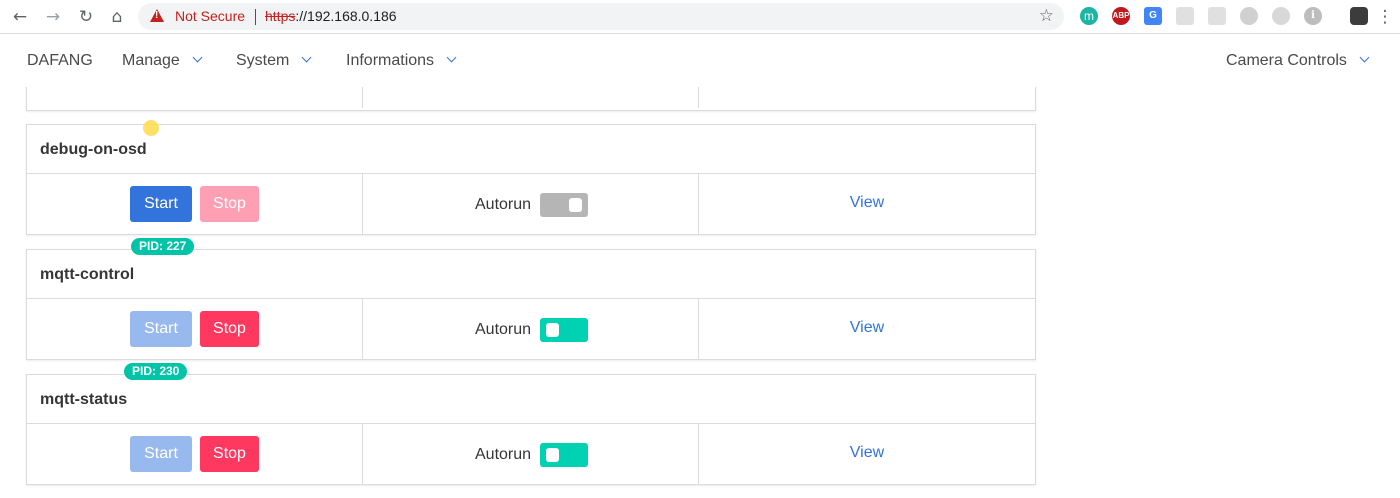 Image resolution: width=1400 pixels, height=498 pixels. Describe the element at coordinates (151, 60) in the screenshot. I see `nav-manage-label: Manage` at that location.